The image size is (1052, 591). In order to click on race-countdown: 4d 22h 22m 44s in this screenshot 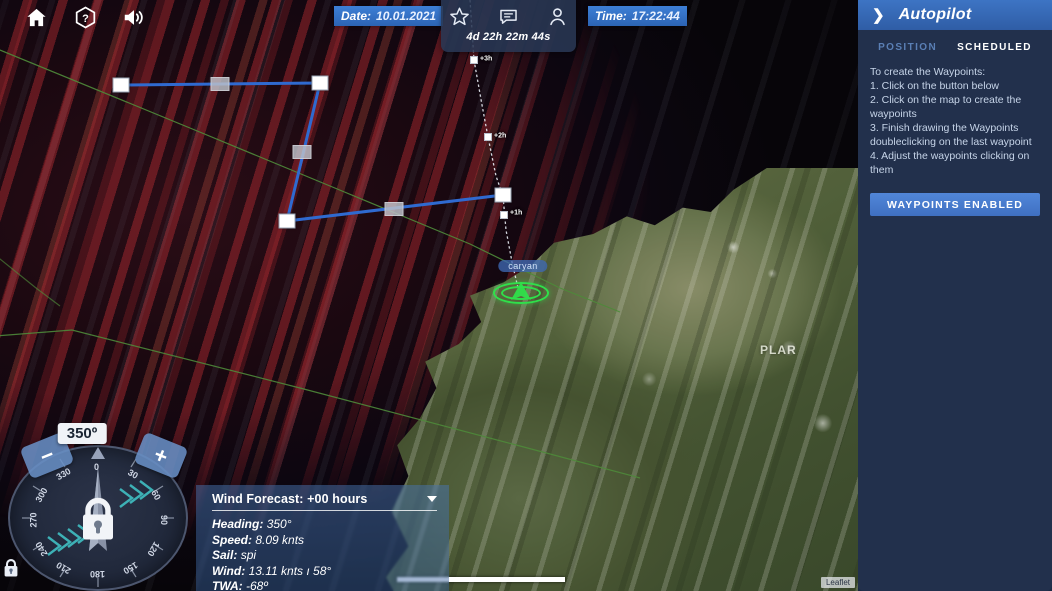, I will do `click(508, 37)`.